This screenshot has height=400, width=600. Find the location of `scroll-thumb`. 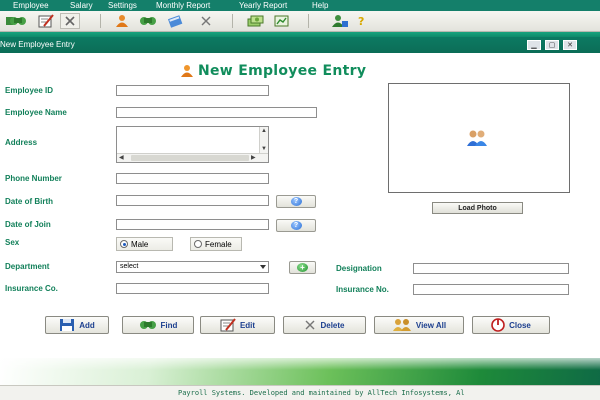

scroll-thumb is located at coordinates (190, 158).